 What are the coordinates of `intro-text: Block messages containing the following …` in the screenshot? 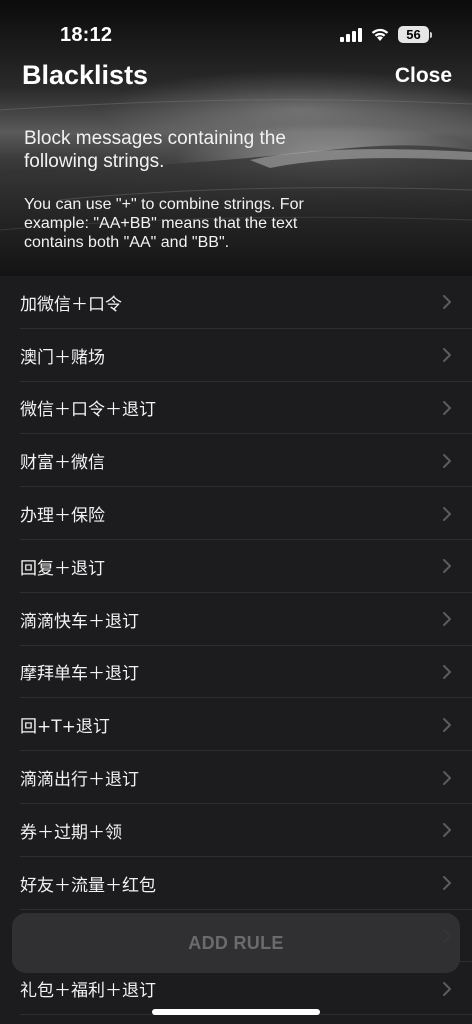 It's located at (155, 150).